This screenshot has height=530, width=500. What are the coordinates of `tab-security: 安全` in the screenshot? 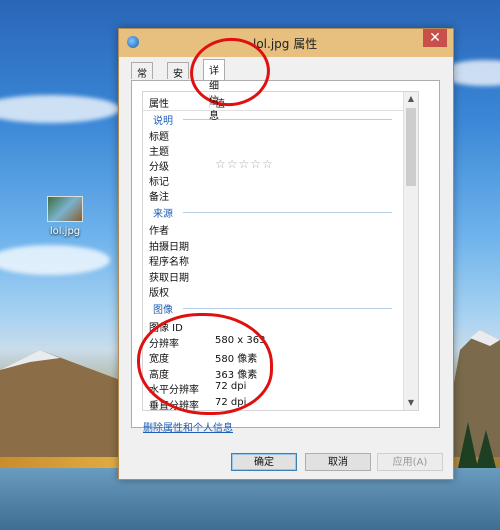 It's located at (178, 78).